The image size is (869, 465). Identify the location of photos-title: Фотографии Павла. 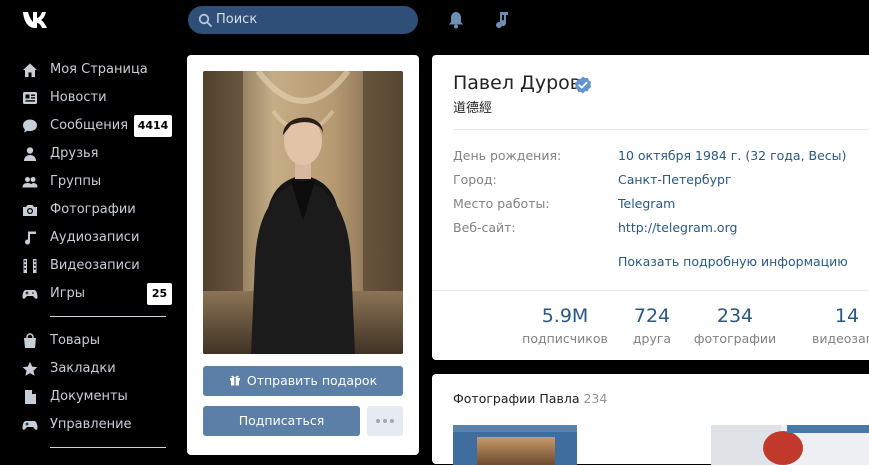
(516, 398).